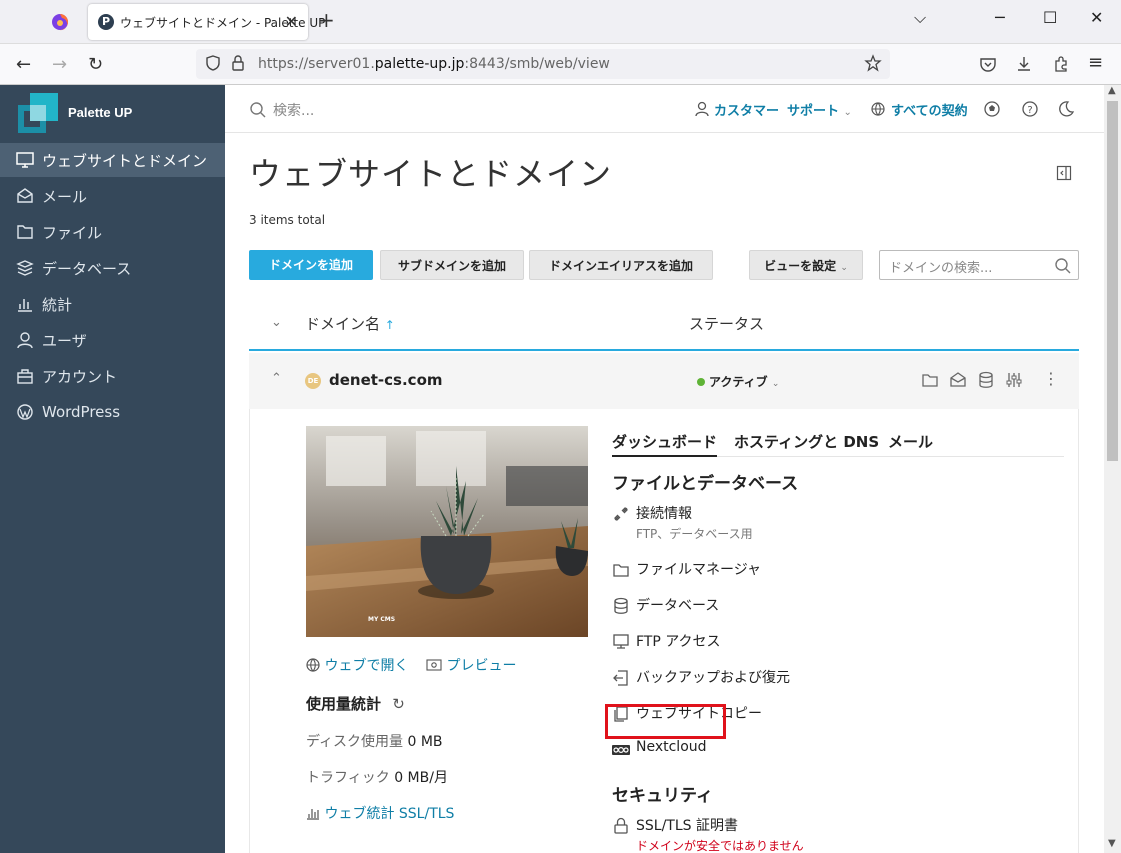 This screenshot has width=1121, height=853. Describe the element at coordinates (100, 112) in the screenshot. I see `brand-name: Palette UP` at that location.